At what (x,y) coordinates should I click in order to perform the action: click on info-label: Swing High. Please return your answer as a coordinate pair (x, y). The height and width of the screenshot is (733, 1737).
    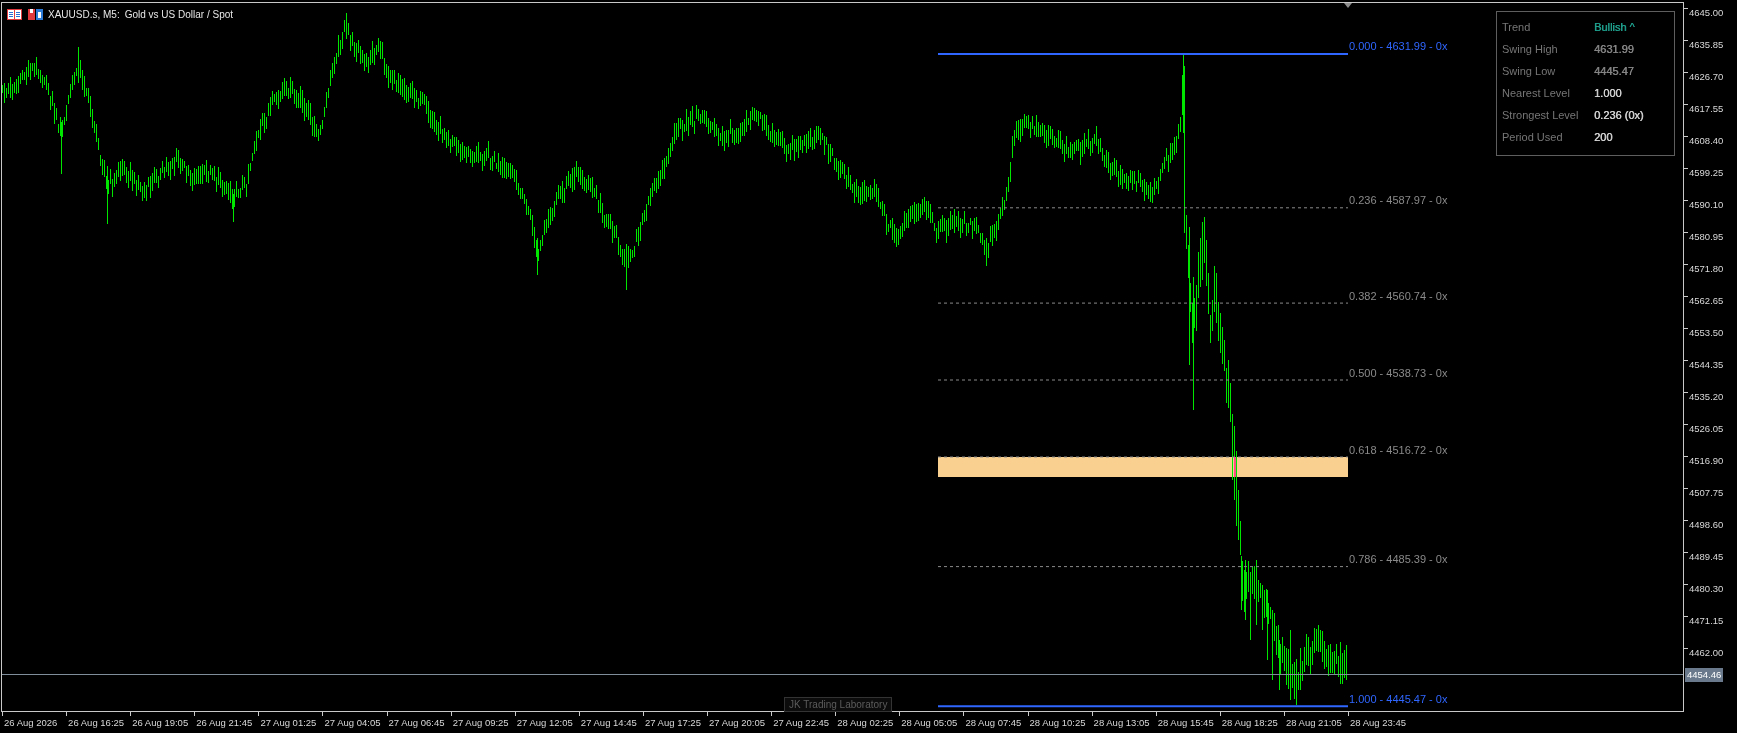
    Looking at the image, I should click on (1530, 49).